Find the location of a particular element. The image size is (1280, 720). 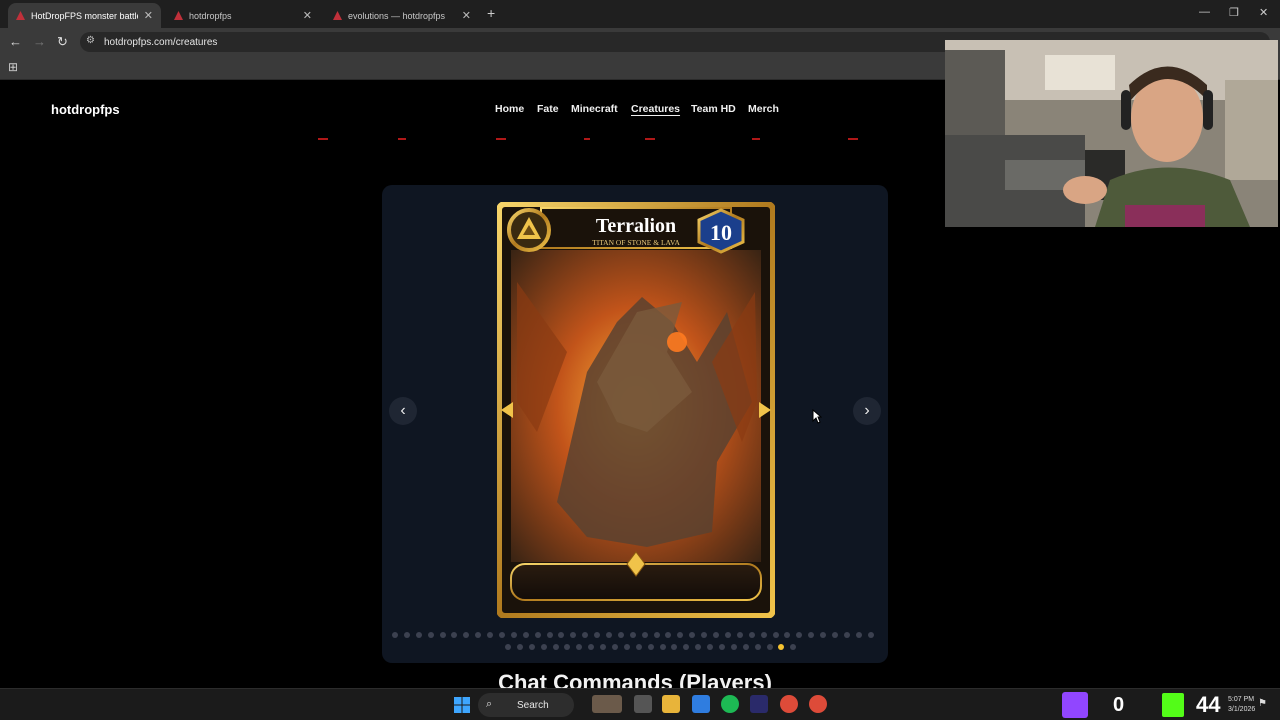

site-brand: hotdropfps is located at coordinates (85, 109).